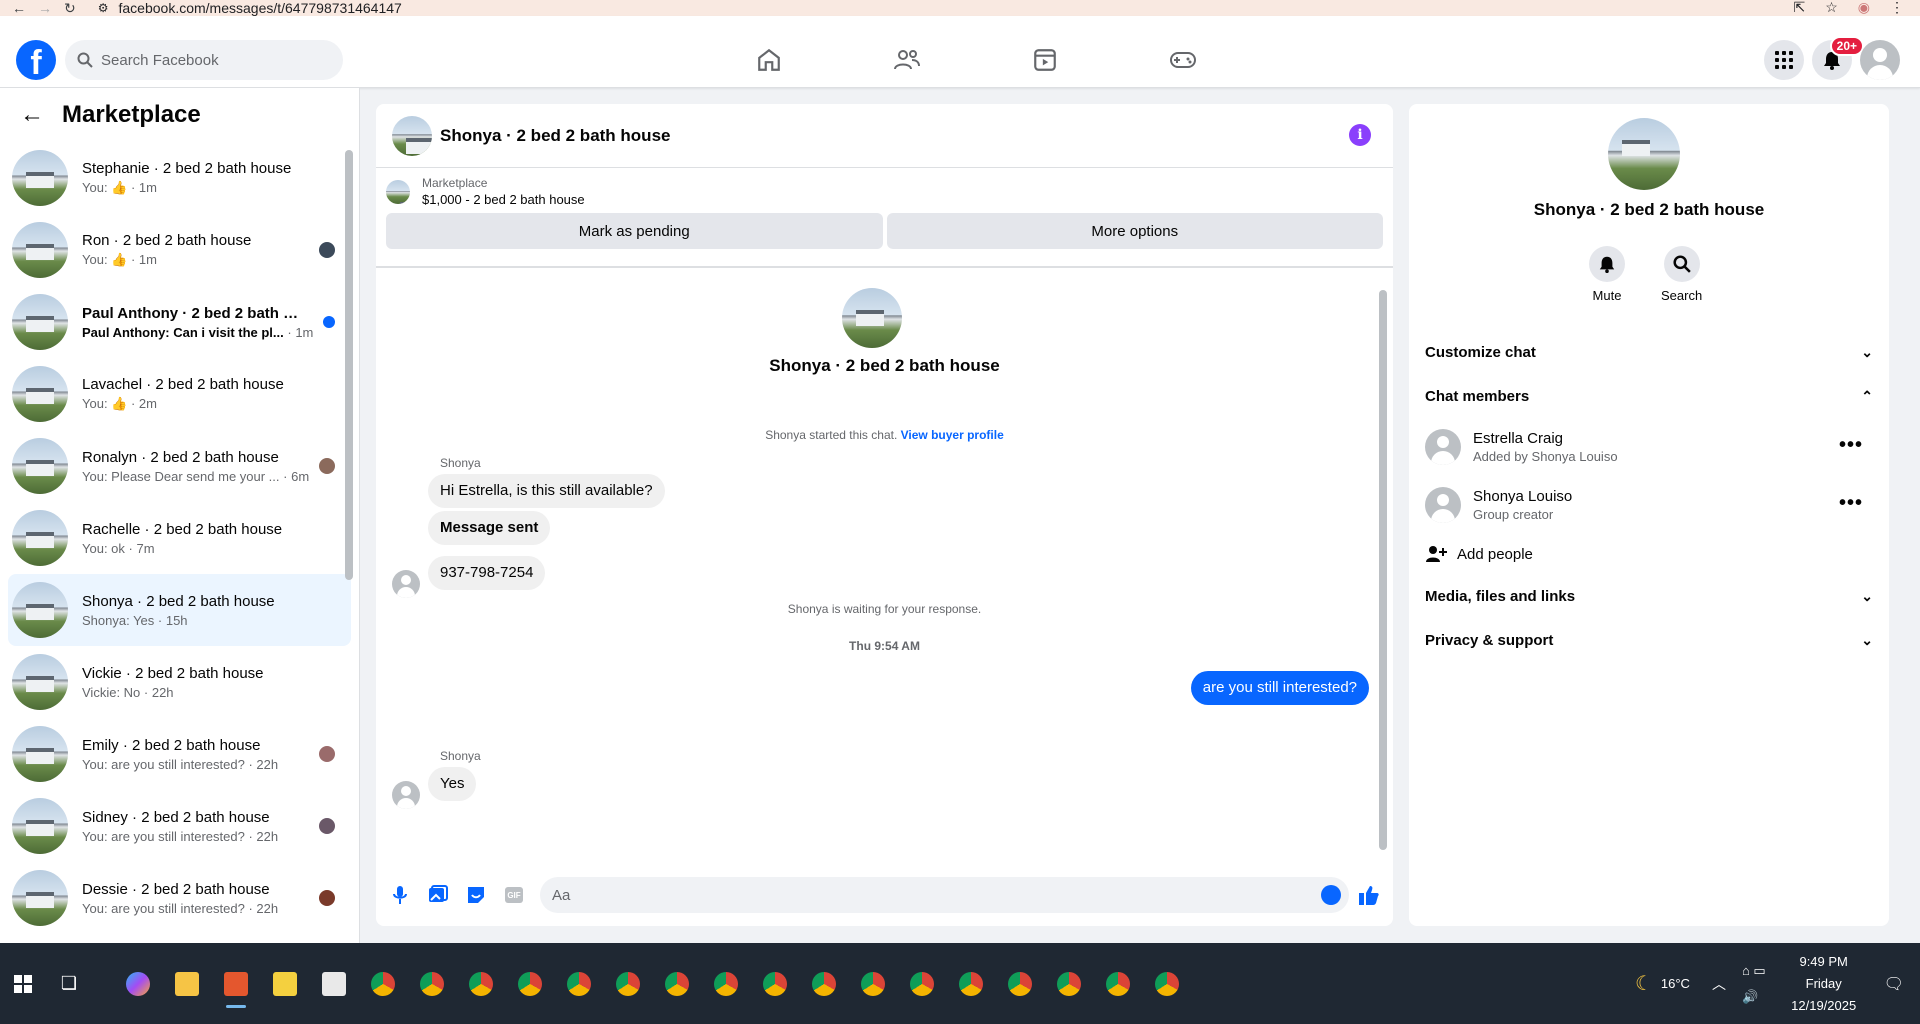  What do you see at coordinates (1649, 505) in the screenshot?
I see `member-item: Shonya Louiso Group creator •••` at bounding box center [1649, 505].